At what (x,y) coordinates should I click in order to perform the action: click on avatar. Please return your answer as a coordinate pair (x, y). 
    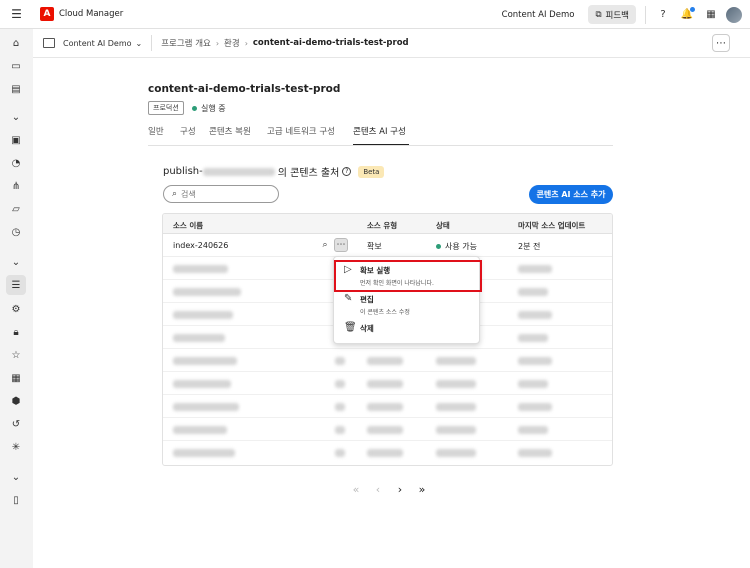
    Looking at the image, I should click on (734, 14).